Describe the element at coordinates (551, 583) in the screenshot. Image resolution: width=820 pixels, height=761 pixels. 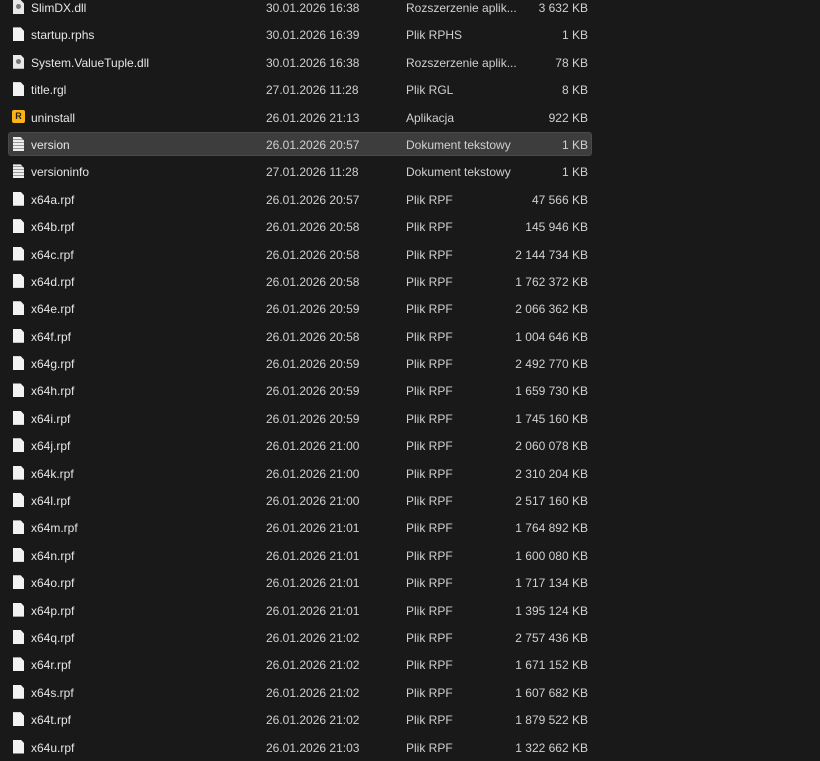
I see `file-size: 1 717 134 KB` at that location.